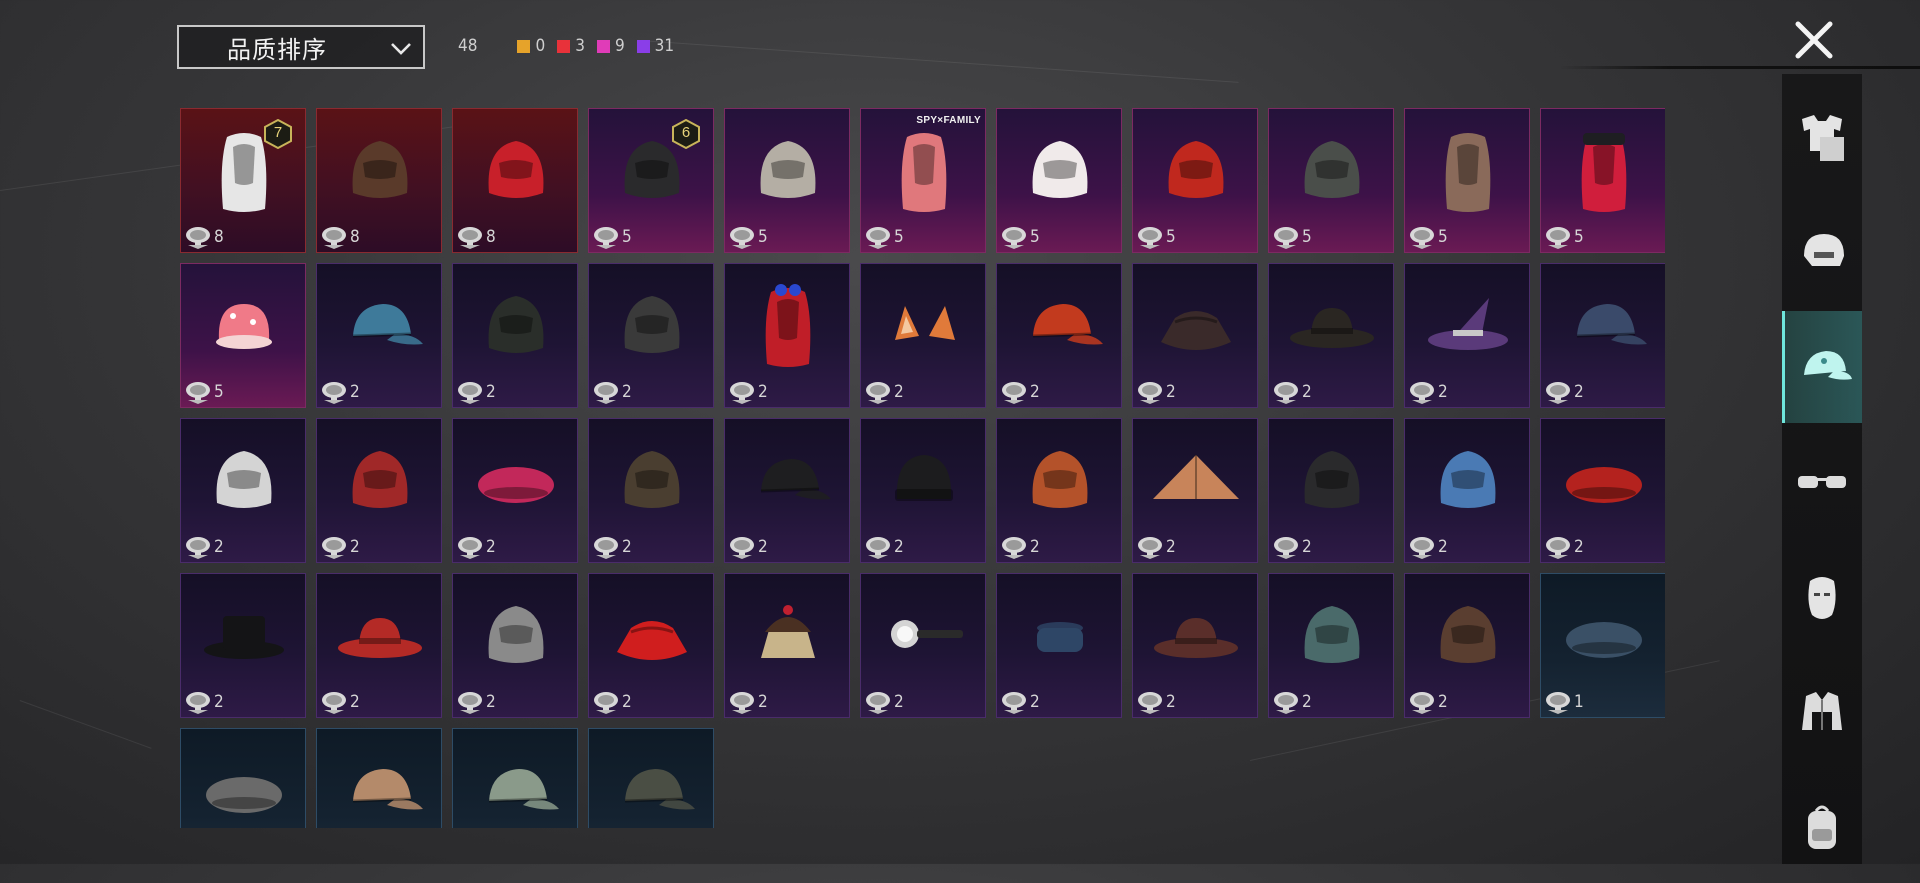 The height and width of the screenshot is (883, 1920). What do you see at coordinates (1331, 180) in the screenshot?
I see `item-spiked-helmet: 5` at bounding box center [1331, 180].